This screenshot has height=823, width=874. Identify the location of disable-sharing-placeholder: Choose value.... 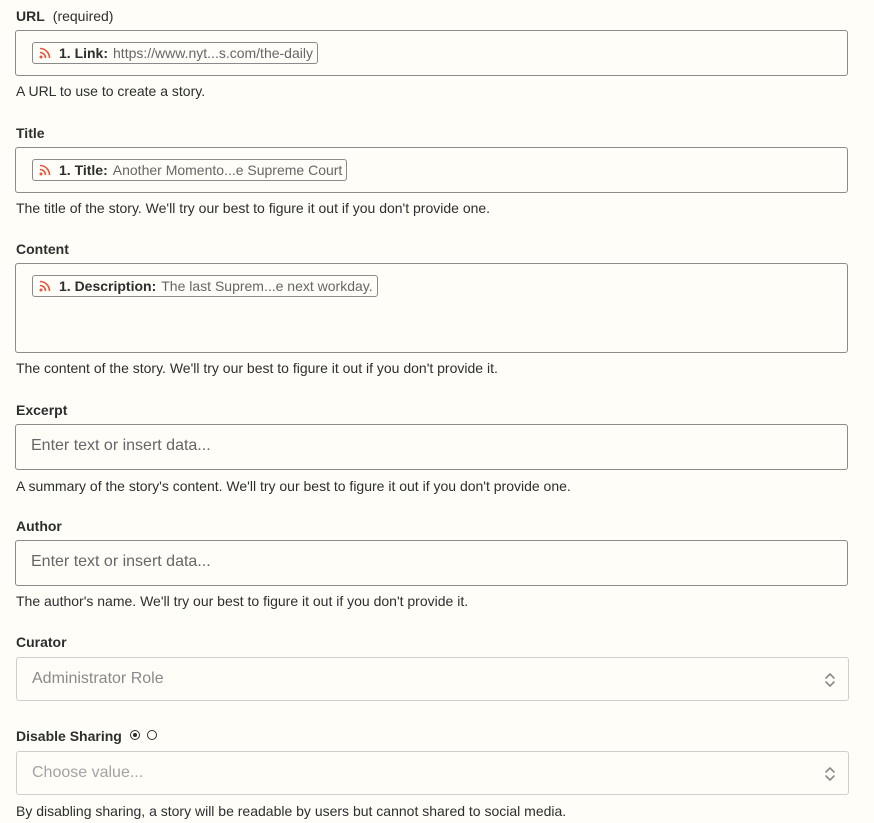
(88, 772).